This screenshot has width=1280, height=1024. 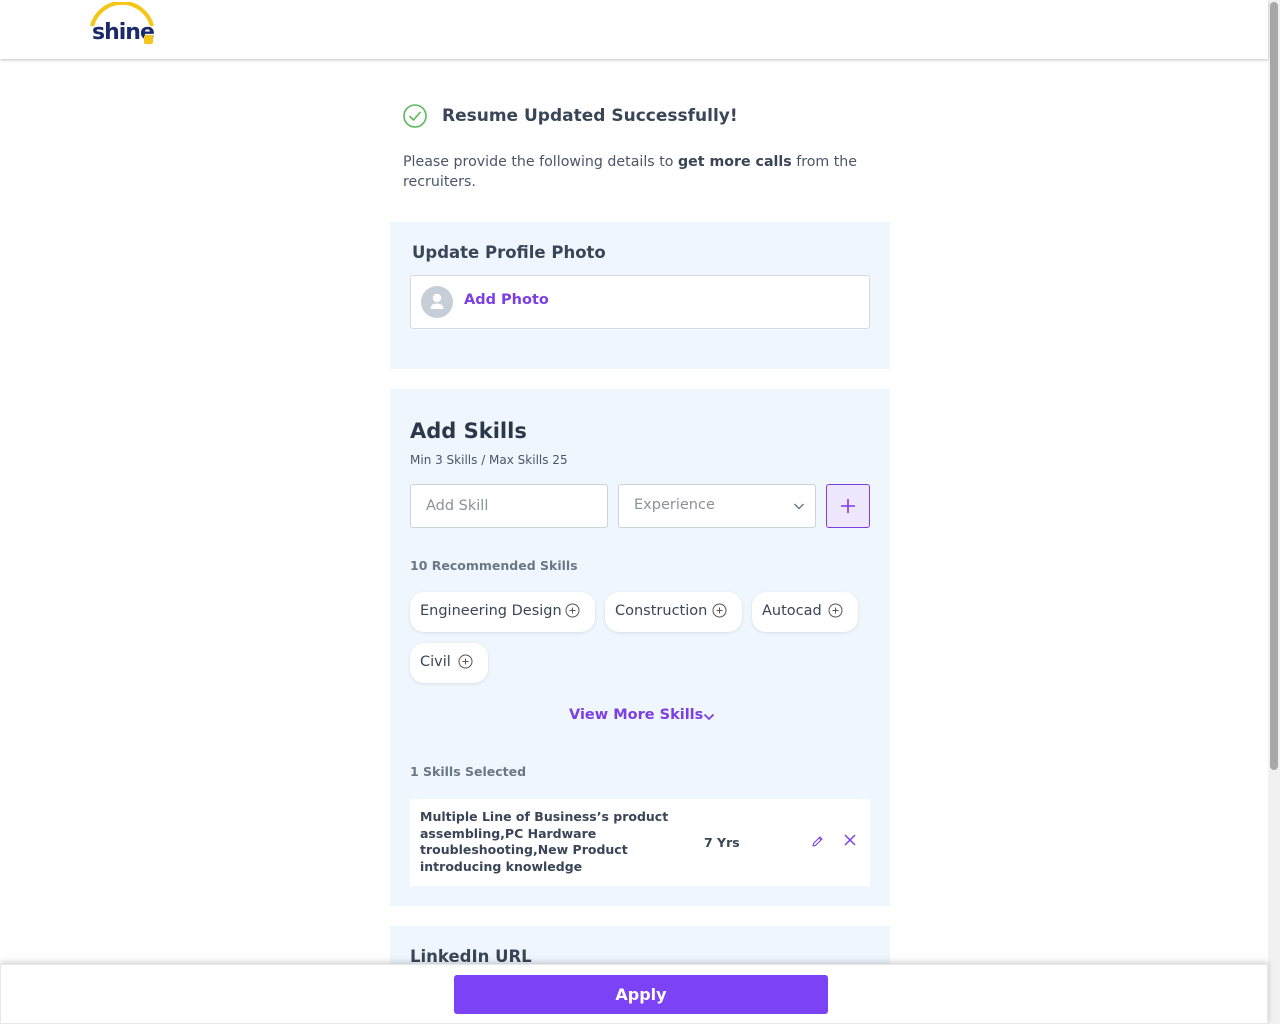 I want to click on avatar, so click(x=437, y=302).